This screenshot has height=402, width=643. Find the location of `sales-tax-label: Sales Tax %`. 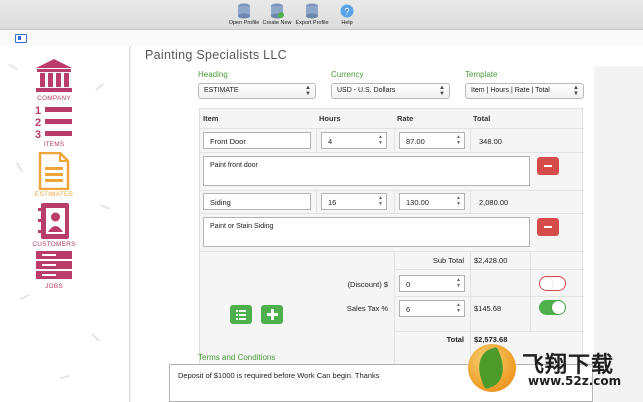

sales-tax-label: Sales Tax % is located at coordinates (367, 308).